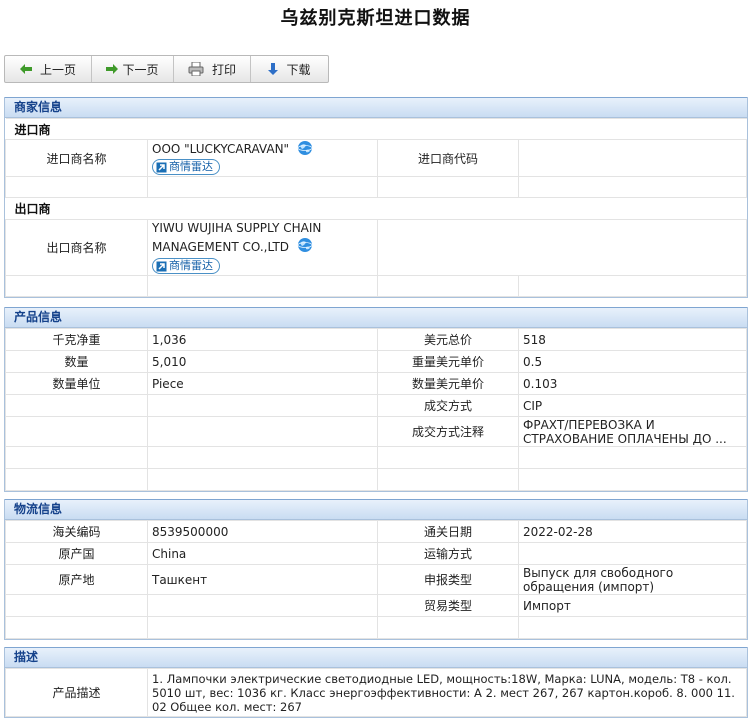  I want to click on weight-label: 千克净重, so click(76, 339).